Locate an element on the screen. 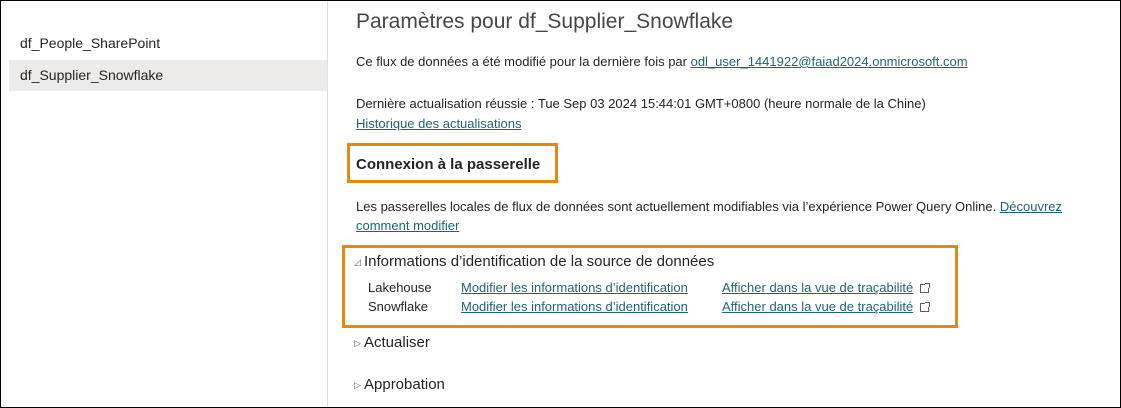 This screenshot has width=1121, height=408. learn-more-link-cont: comment modifier is located at coordinates (407, 225).